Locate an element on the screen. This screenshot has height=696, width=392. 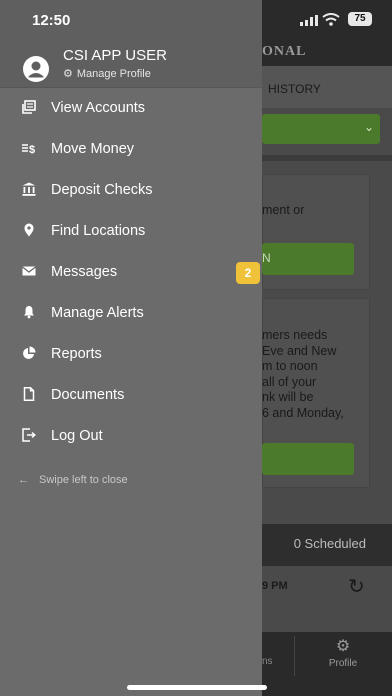
swipe-hint: ← Swipe left to close is located at coordinates (73, 480).